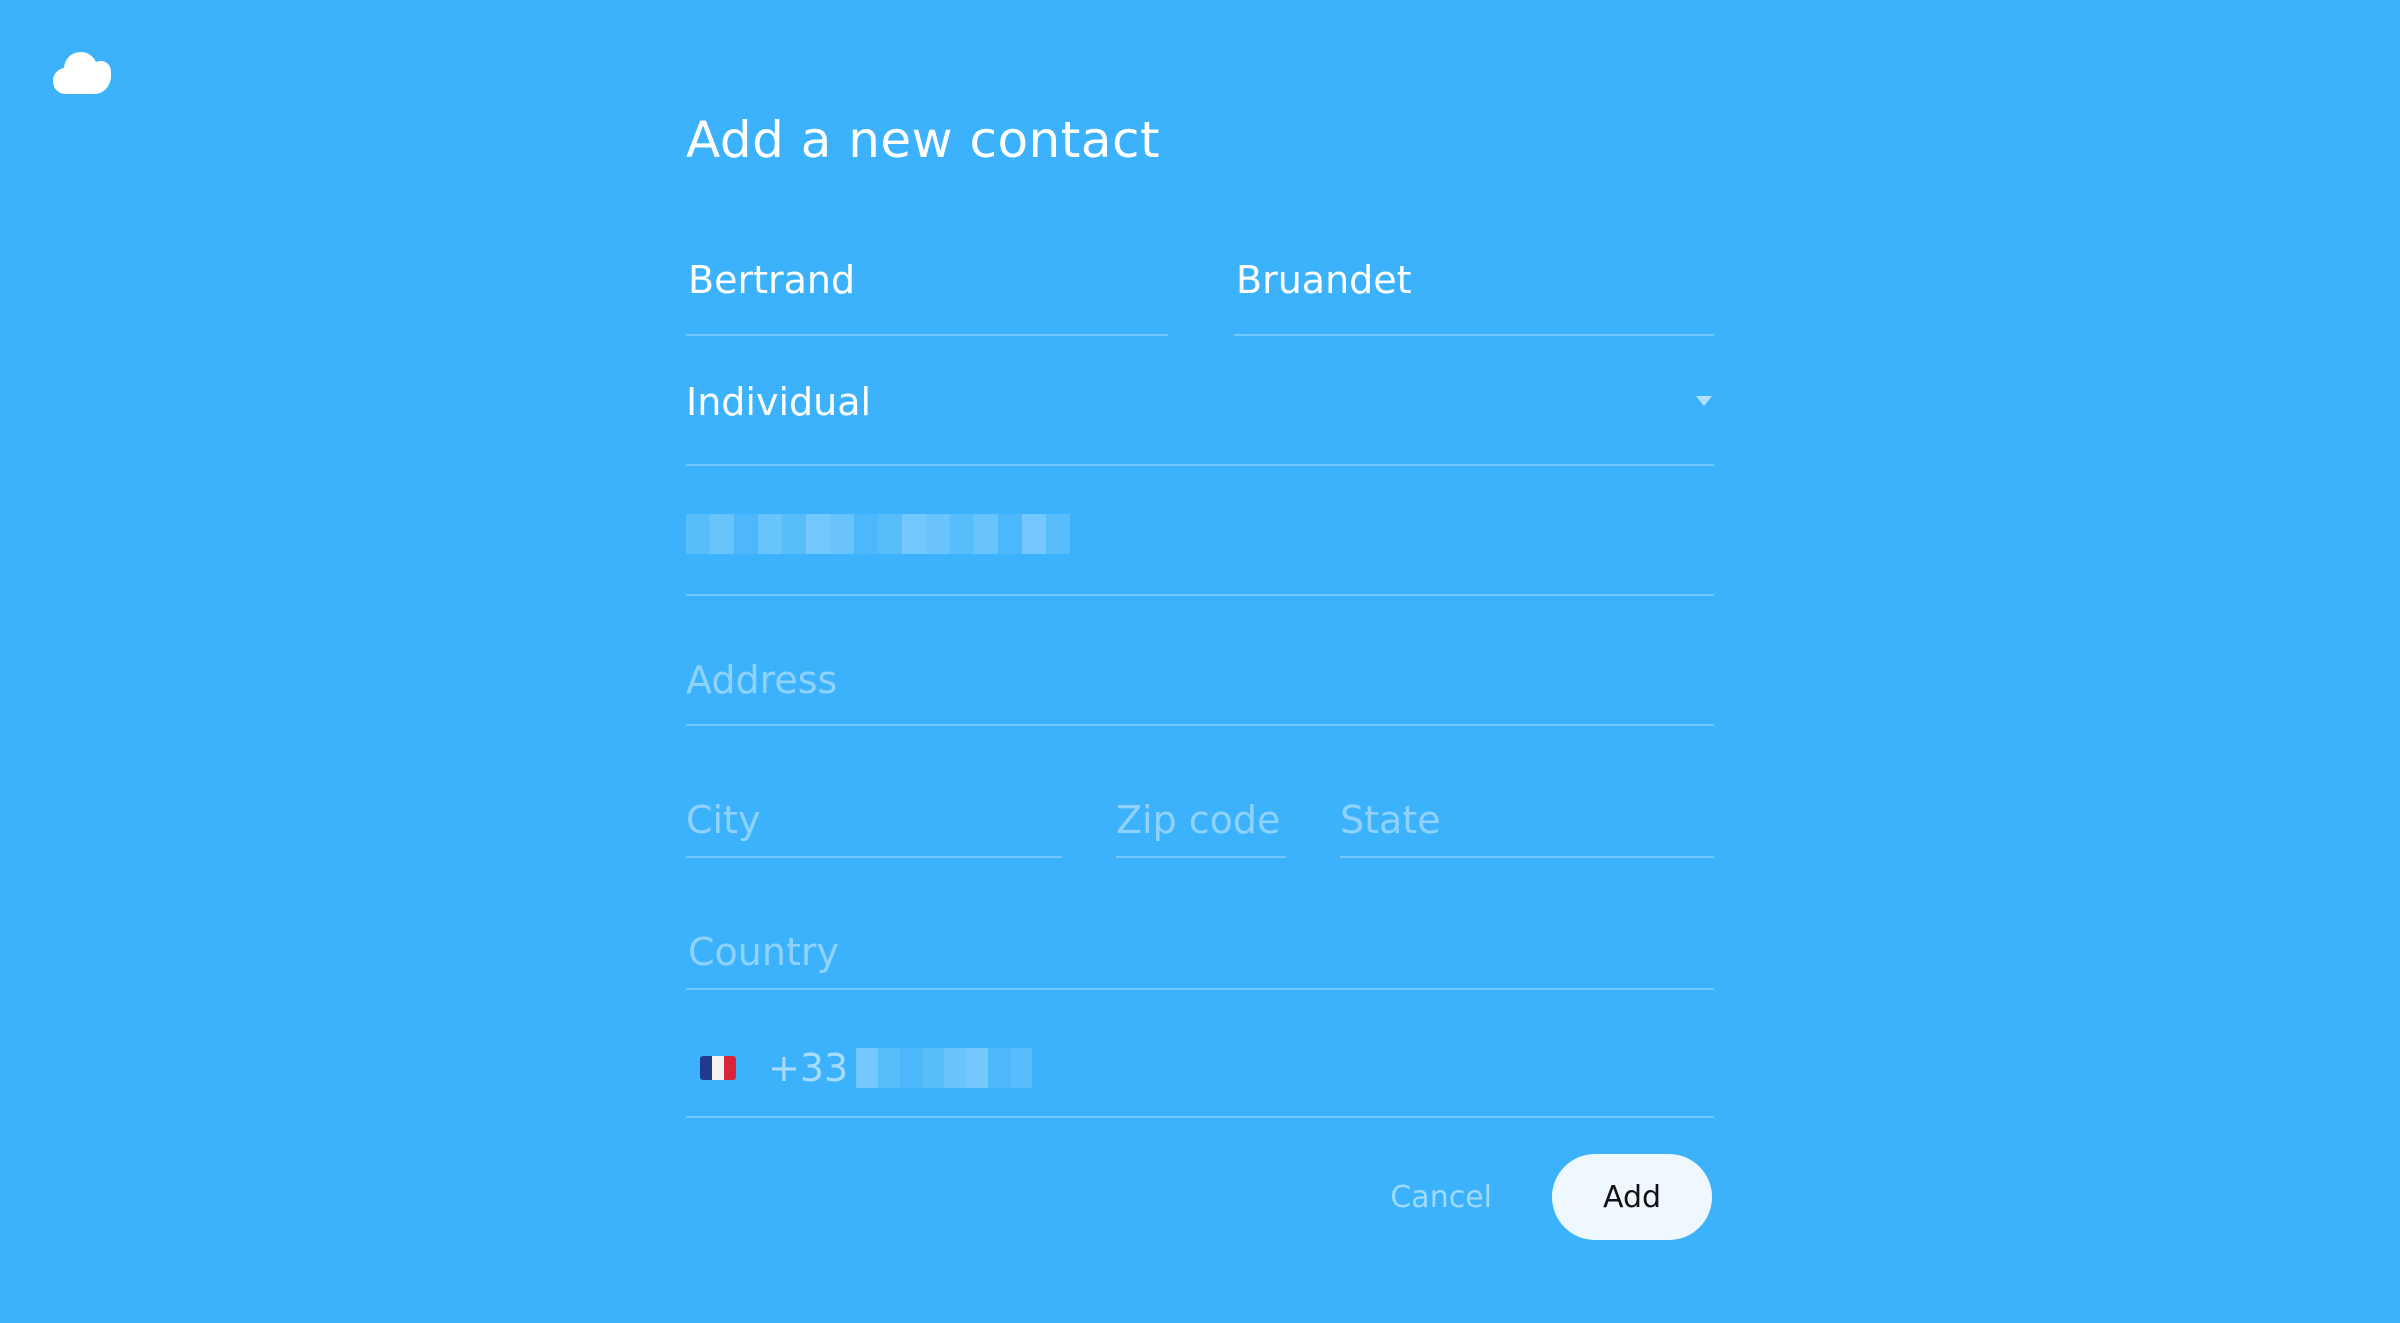 This screenshot has height=1323, width=2400. What do you see at coordinates (1201, 820) in the screenshot?
I see `zip-code-input` at bounding box center [1201, 820].